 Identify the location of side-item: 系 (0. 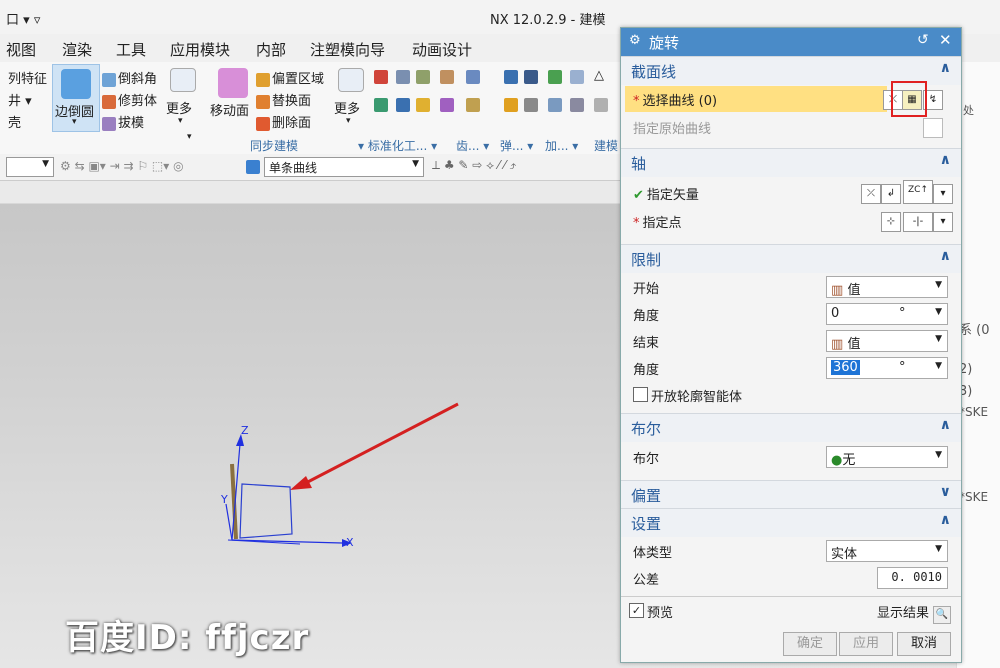
(974, 328).